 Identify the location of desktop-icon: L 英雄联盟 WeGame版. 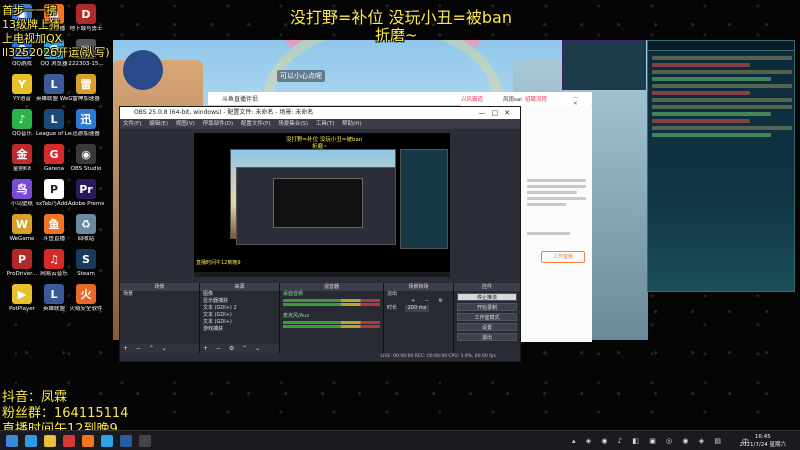
(54, 88).